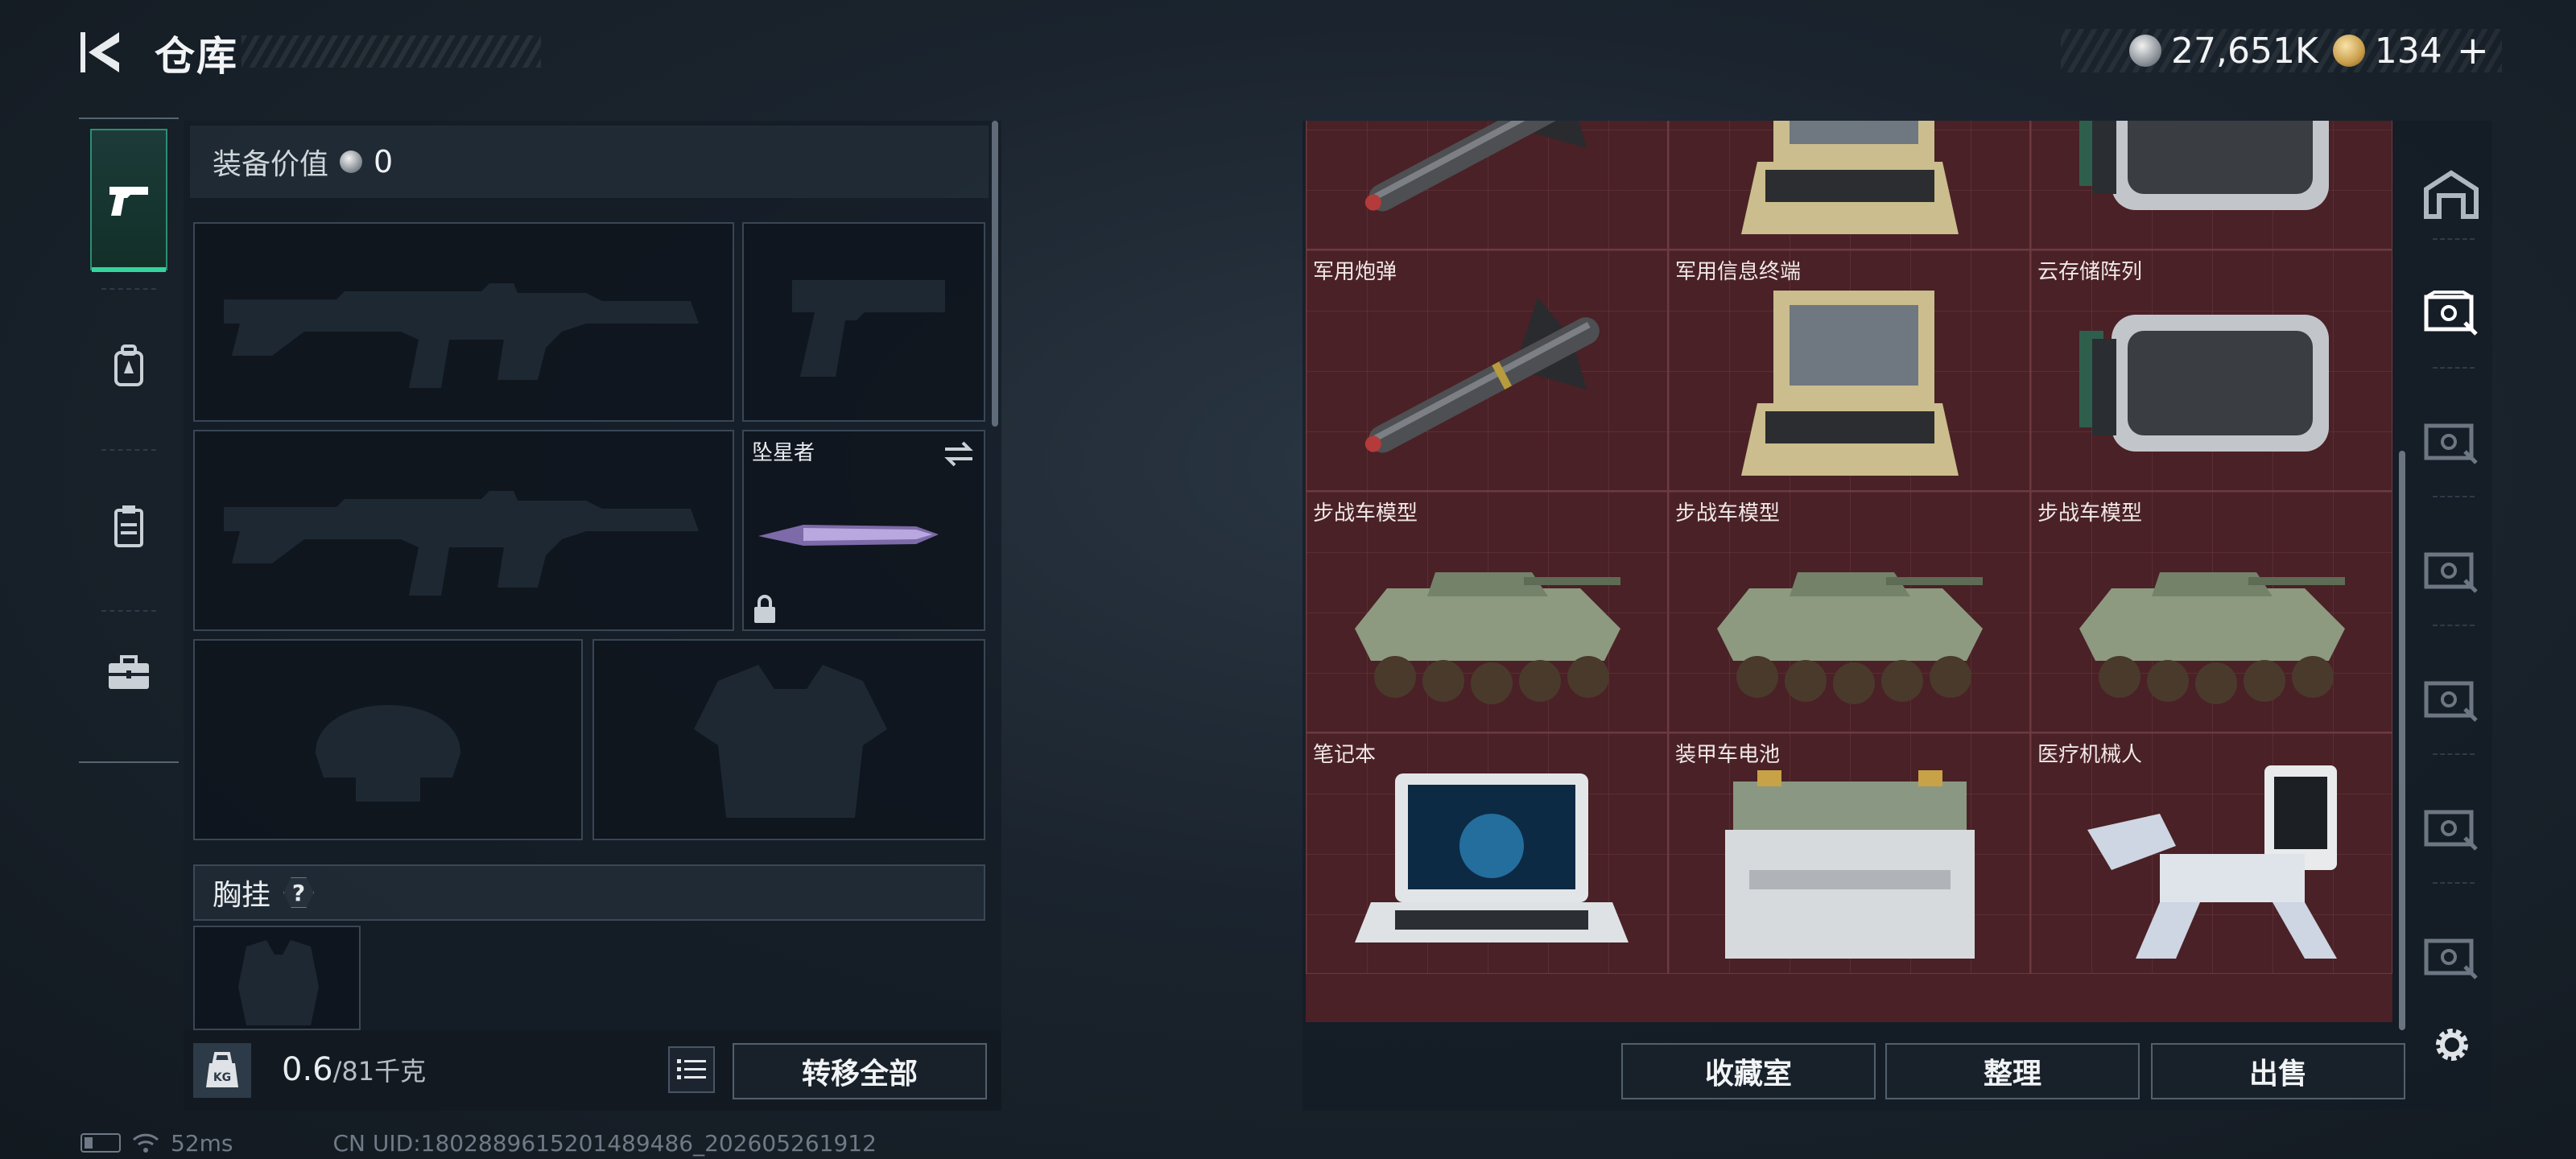 The width and height of the screenshot is (2576, 1159). I want to click on title-stripe-decoration, so click(391, 51).